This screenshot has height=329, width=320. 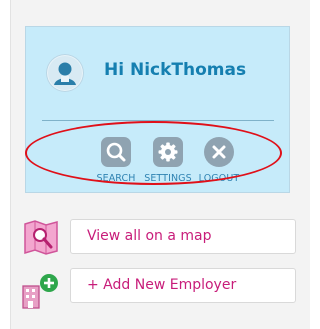 I want to click on search-button, so click(x=116, y=152).